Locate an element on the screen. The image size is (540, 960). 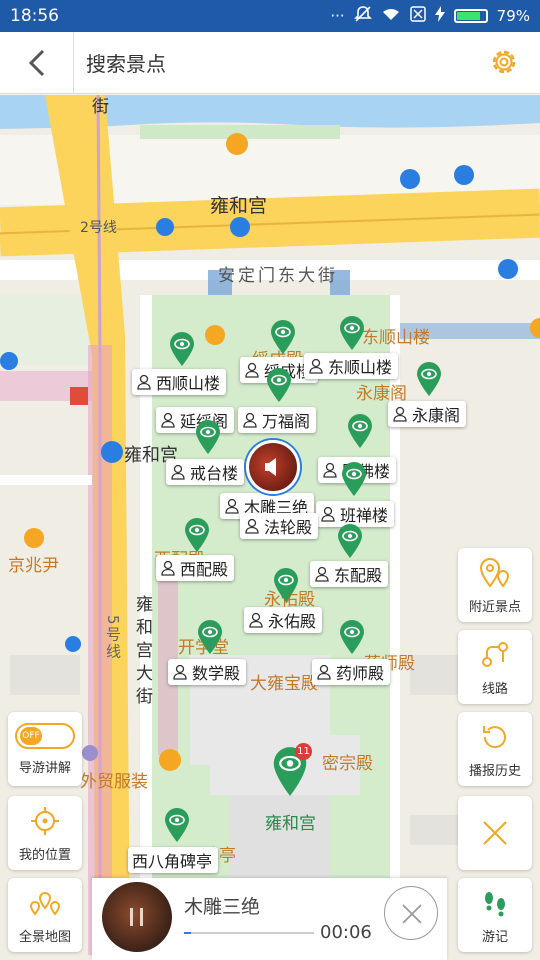
broadcast-history-button: 播报历史 is located at coordinates (495, 749).